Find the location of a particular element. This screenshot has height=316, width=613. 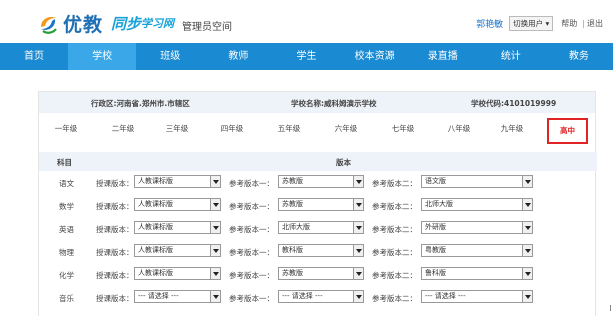

subject-name: 英语 is located at coordinates (66, 229).